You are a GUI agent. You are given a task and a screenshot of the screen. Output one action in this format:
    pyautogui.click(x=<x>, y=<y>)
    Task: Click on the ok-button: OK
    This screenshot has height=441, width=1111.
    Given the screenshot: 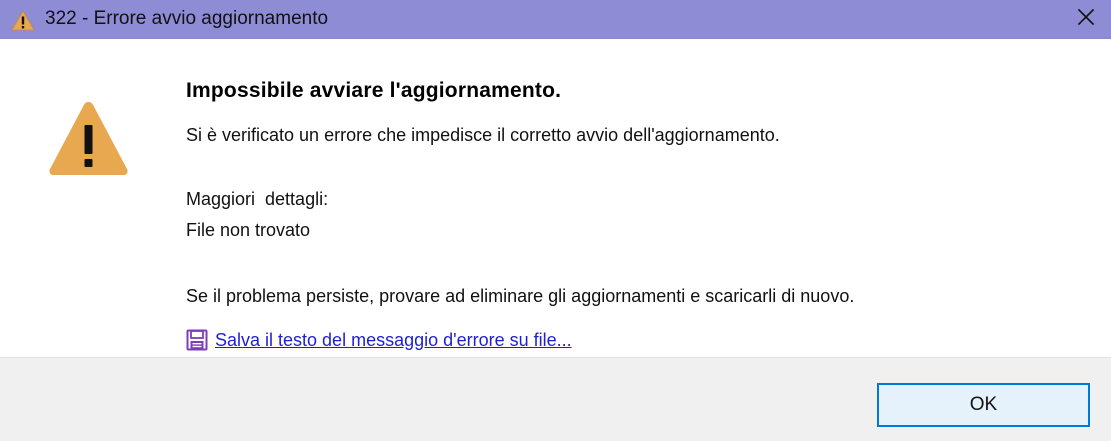 What is the action you would take?
    pyautogui.click(x=983, y=405)
    